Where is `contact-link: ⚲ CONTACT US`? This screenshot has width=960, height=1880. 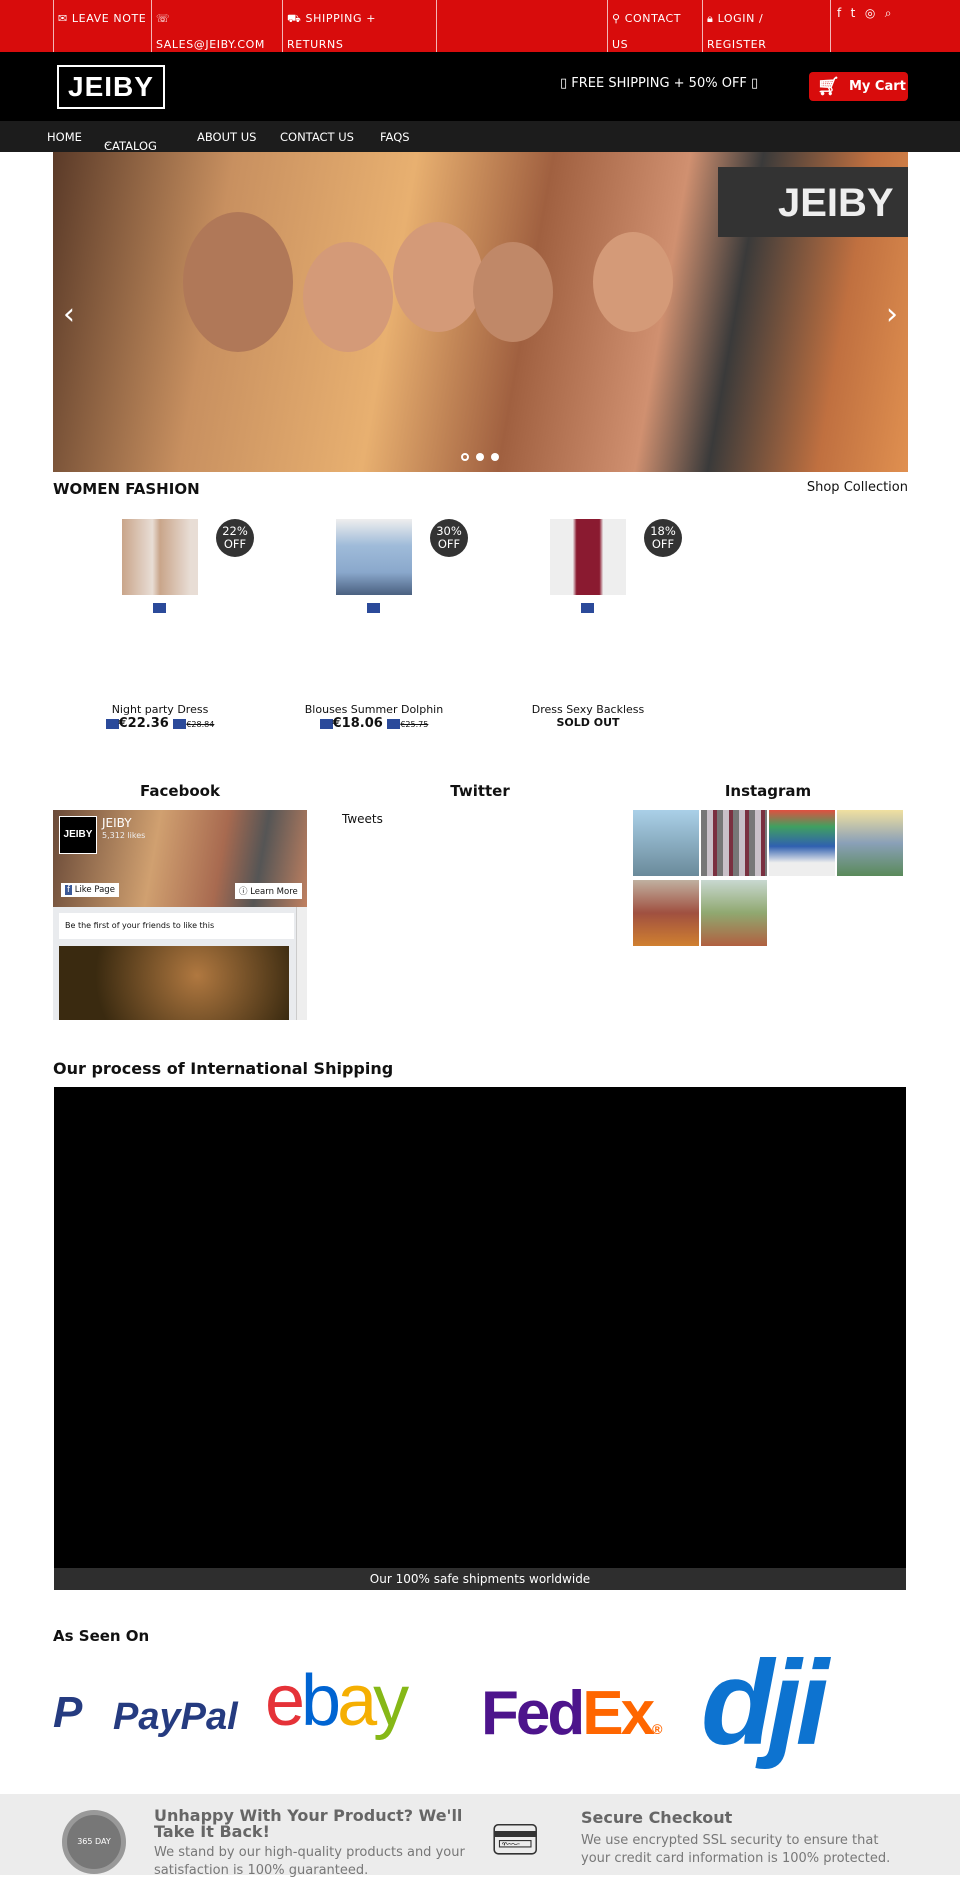 contact-link: ⚲ CONTACT US is located at coordinates (654, 26).